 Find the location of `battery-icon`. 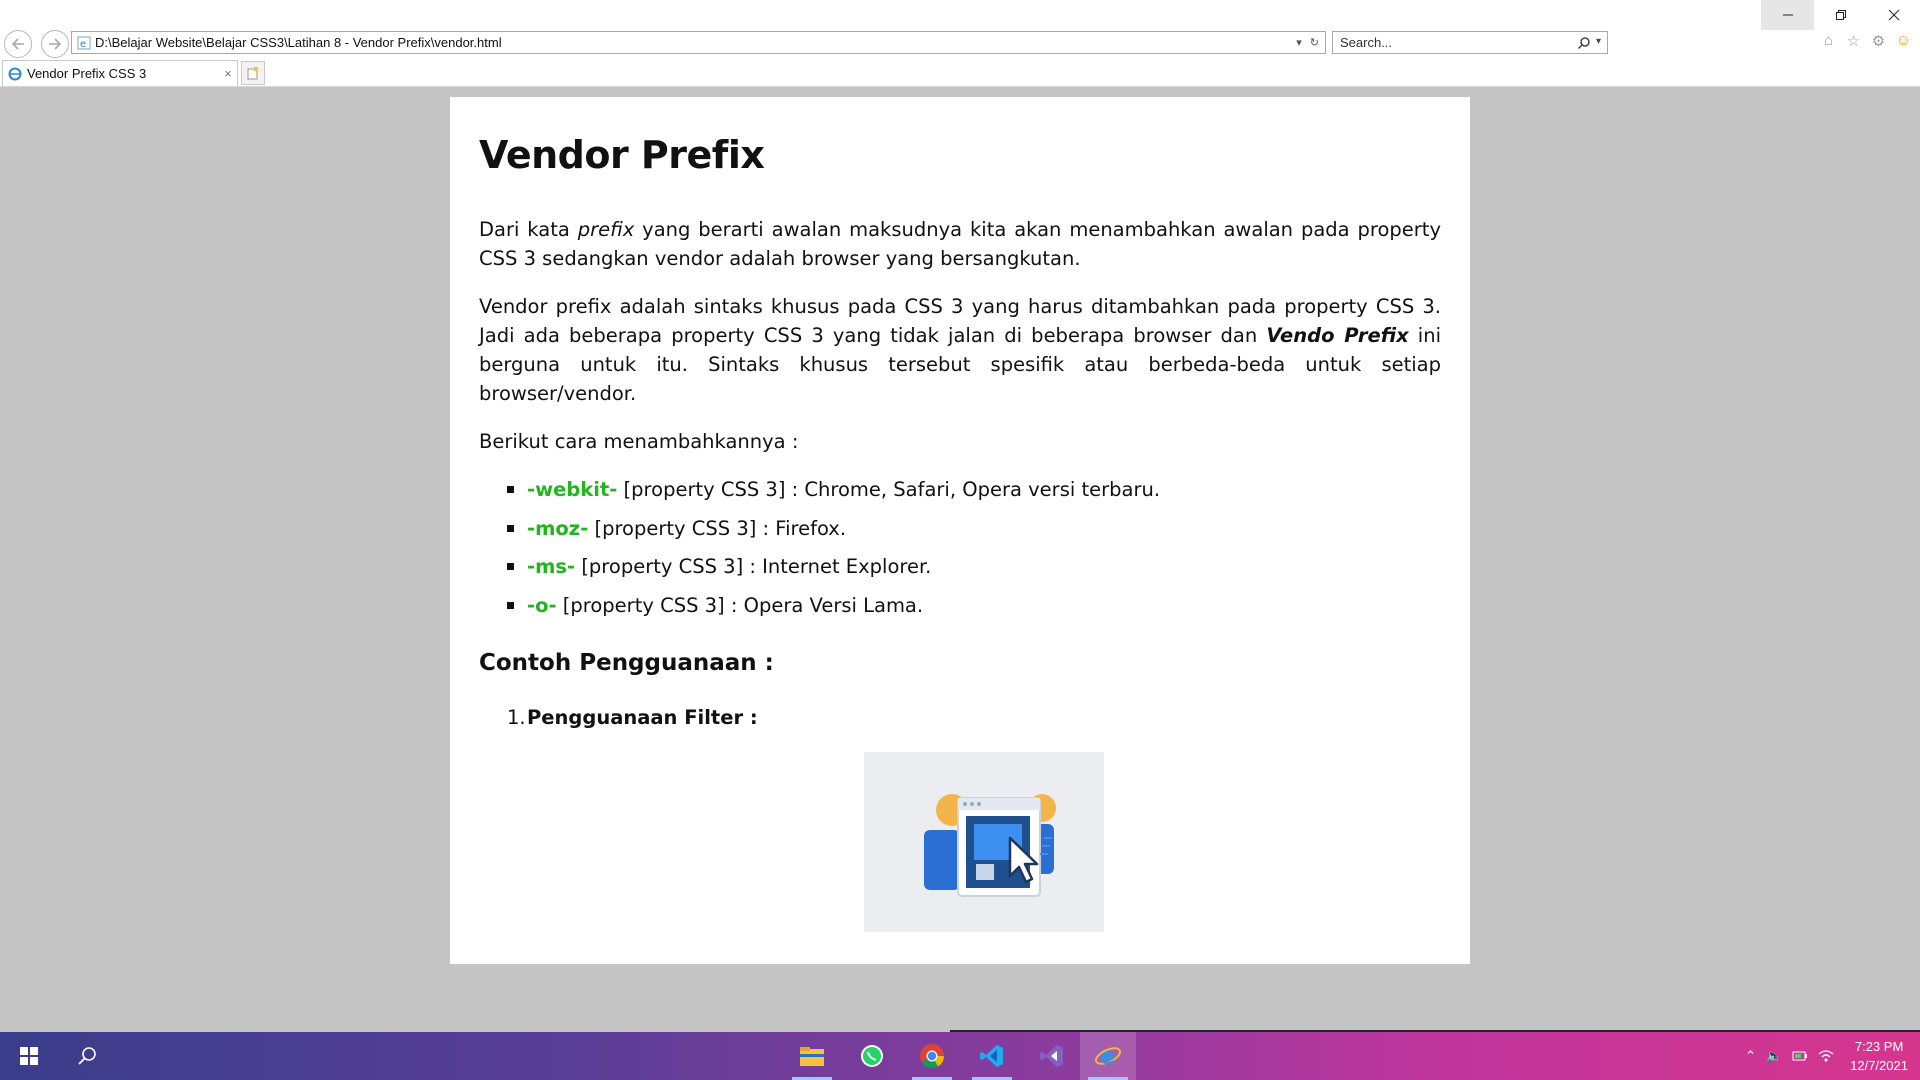

battery-icon is located at coordinates (1800, 1056).